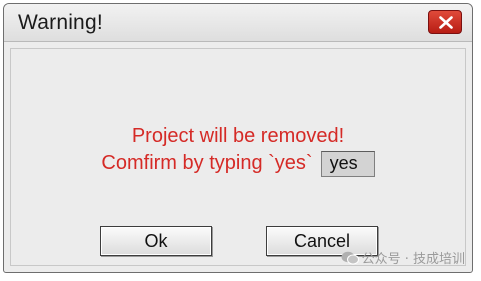 Image resolution: width=481 pixels, height=281 pixels. What do you see at coordinates (60, 22) in the screenshot?
I see `dialog-title: Warning!` at bounding box center [60, 22].